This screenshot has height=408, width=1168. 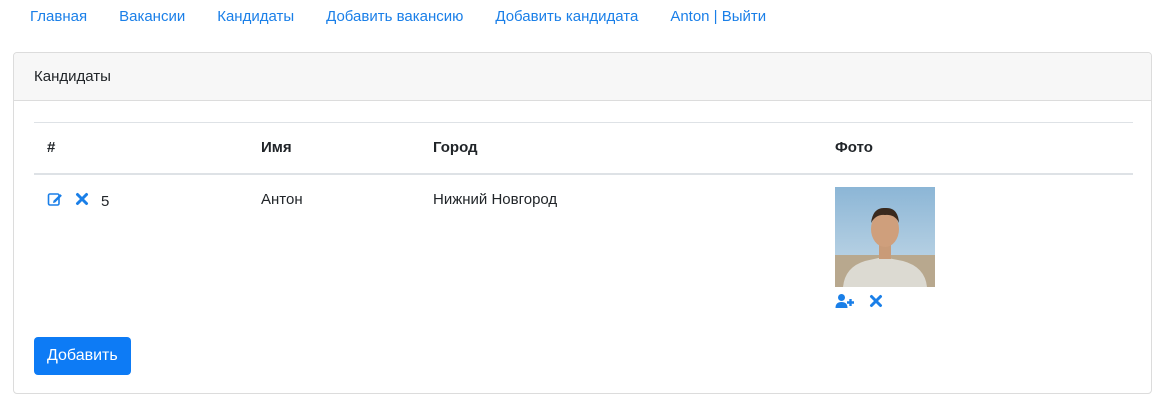 I want to click on add-button: Добавить, so click(x=82, y=356).